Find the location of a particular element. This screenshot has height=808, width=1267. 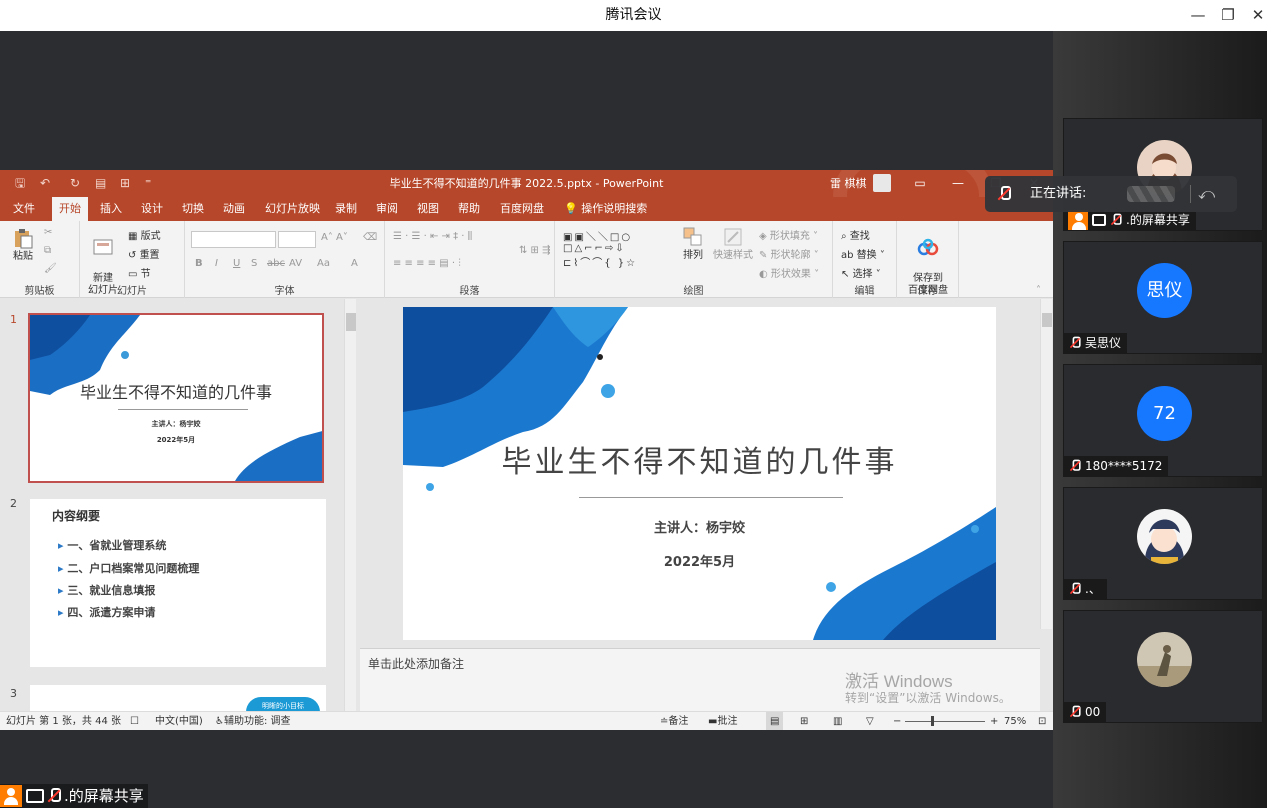

text-direction-icon: ⇅ ⊞ ⇶ is located at coordinates (535, 250).